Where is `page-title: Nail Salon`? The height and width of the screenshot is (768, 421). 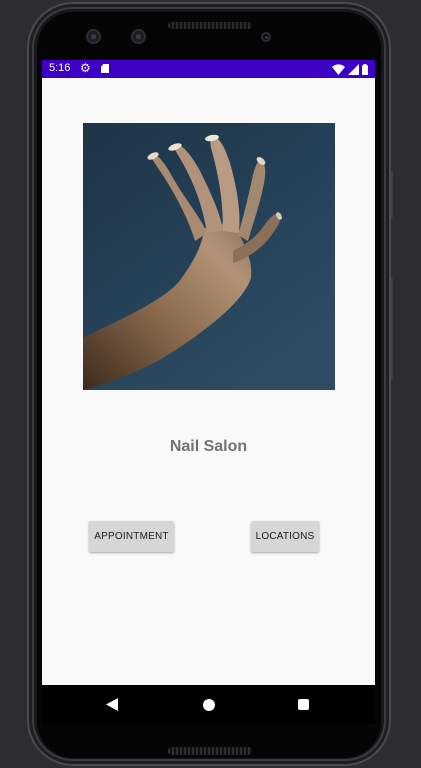
page-title: Nail Salon is located at coordinates (208, 446).